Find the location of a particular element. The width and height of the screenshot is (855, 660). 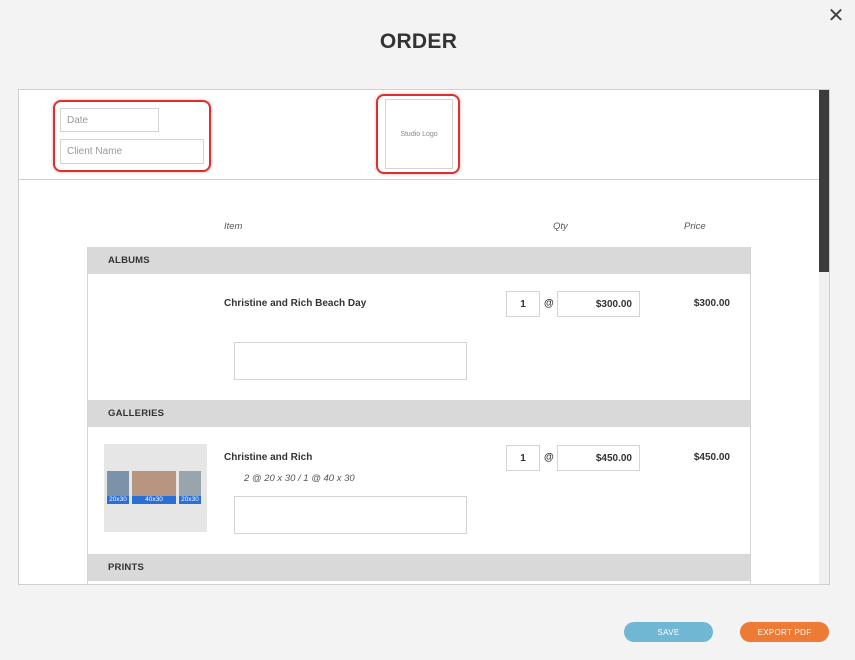

section-albums: ALBUMS is located at coordinates (419, 260).